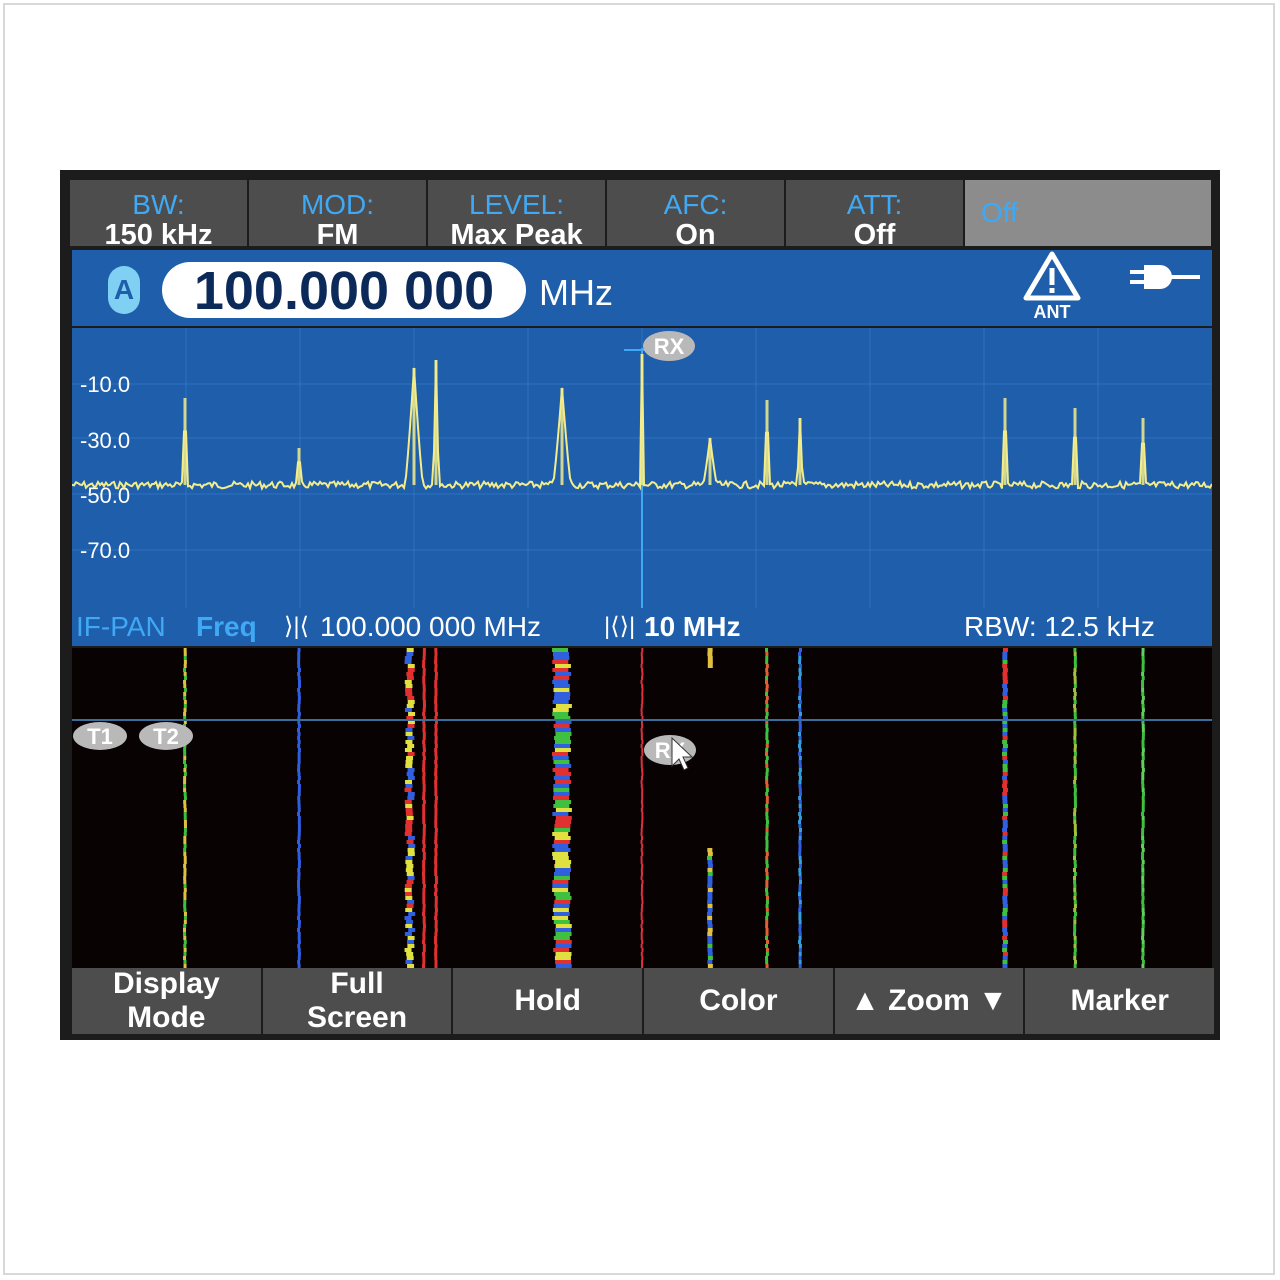  I want to click on center-freq-value: 100.000 000 MHz, so click(431, 626).